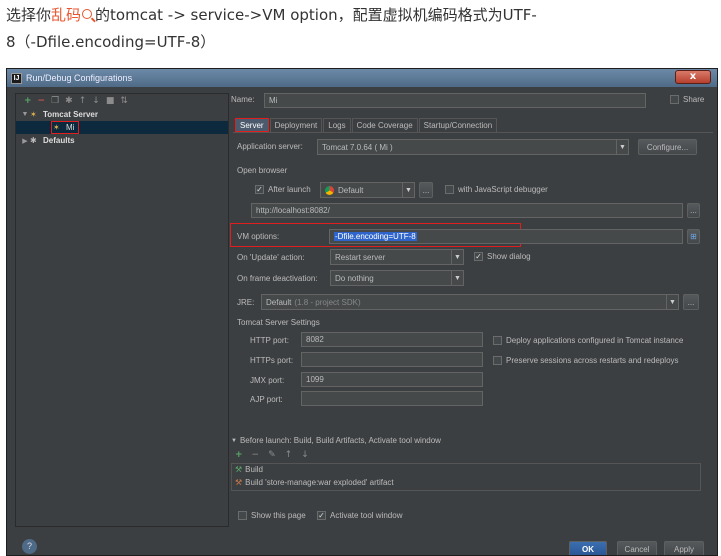 The height and width of the screenshot is (556, 721). I want to click on artifact-icon: ⚒, so click(239, 482).